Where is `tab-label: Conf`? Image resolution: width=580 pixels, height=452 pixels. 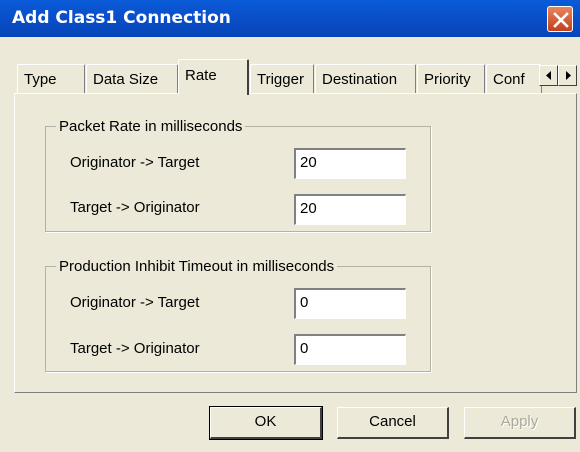 tab-label: Conf is located at coordinates (509, 79).